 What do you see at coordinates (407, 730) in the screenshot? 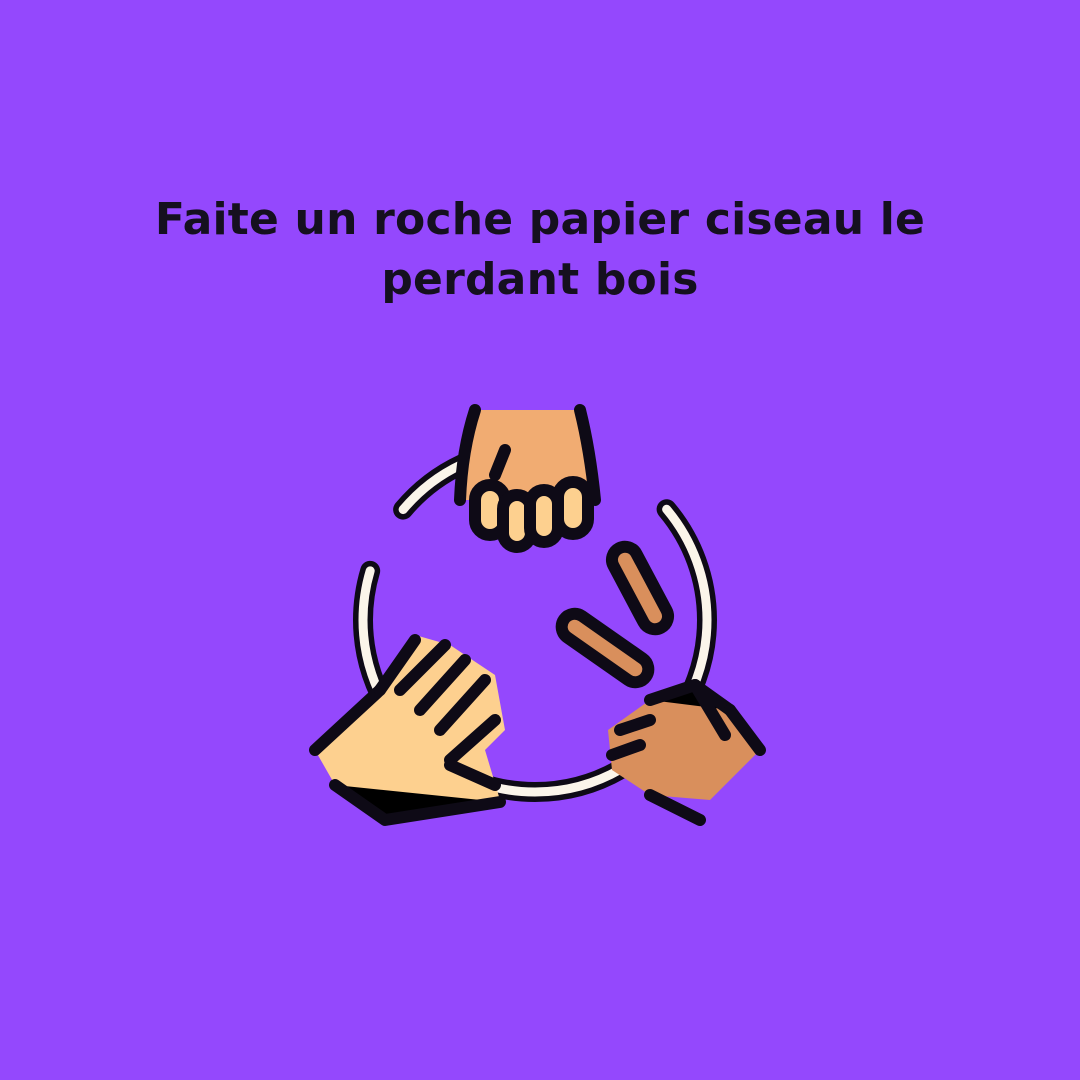
I see `paper-hand-icon` at bounding box center [407, 730].